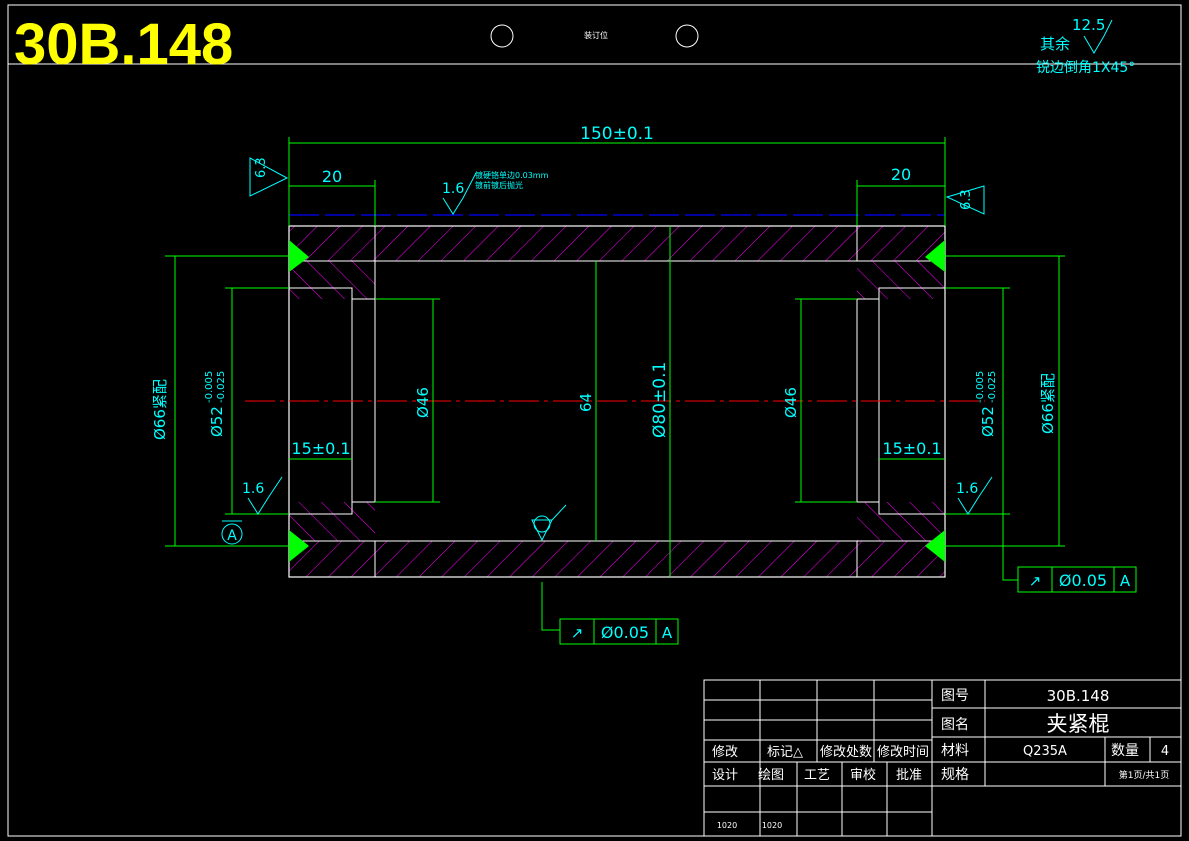  What do you see at coordinates (586, 402) in the screenshot?
I see `dim-inner-span: 64` at bounding box center [586, 402].